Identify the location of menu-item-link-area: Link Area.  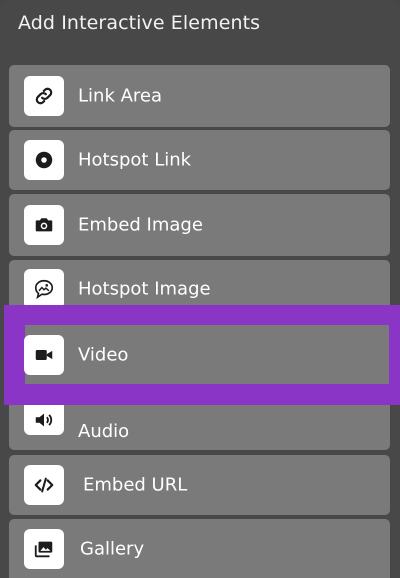
(199, 96).